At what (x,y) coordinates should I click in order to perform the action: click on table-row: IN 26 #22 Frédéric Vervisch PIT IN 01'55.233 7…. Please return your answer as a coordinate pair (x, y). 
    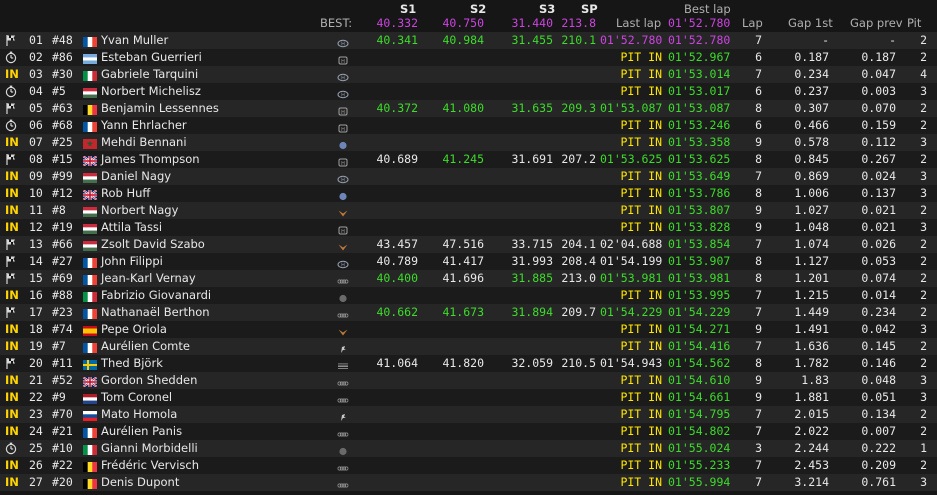
    Looking at the image, I should click on (468, 465).